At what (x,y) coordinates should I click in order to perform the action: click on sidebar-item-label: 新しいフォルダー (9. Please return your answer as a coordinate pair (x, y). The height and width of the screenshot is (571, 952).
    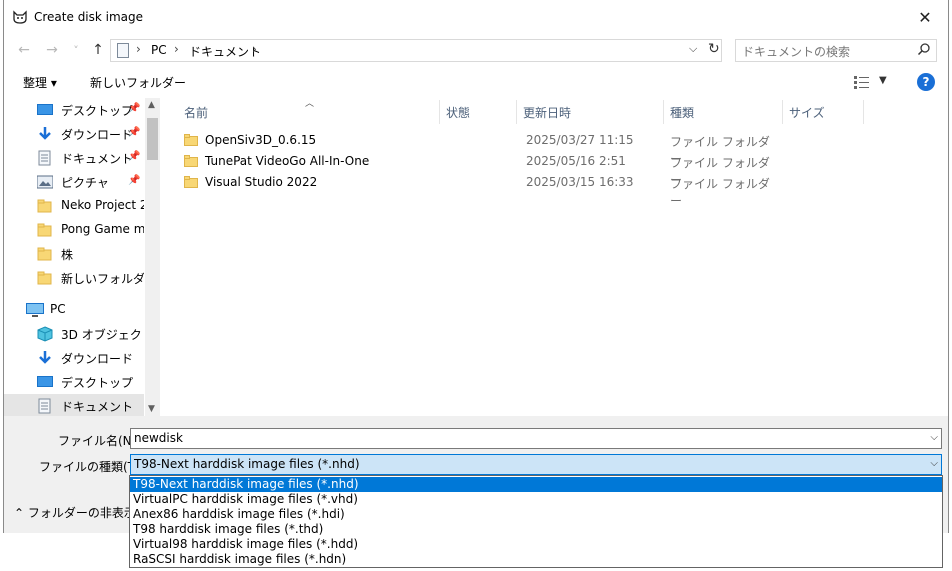
    Looking at the image, I should click on (102, 279).